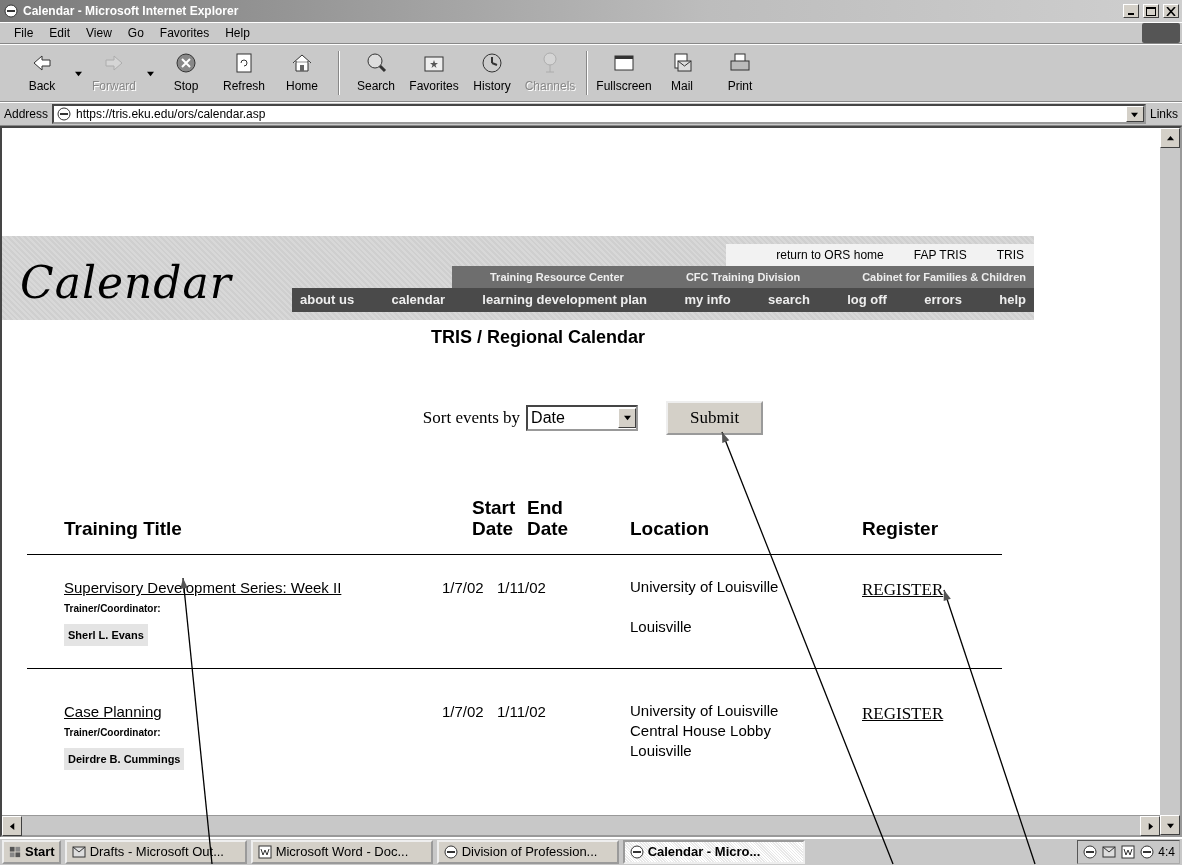  Describe the element at coordinates (131, 11) in the screenshot. I see `window-title: Calendar - Microsoft Internet Explorer` at that location.